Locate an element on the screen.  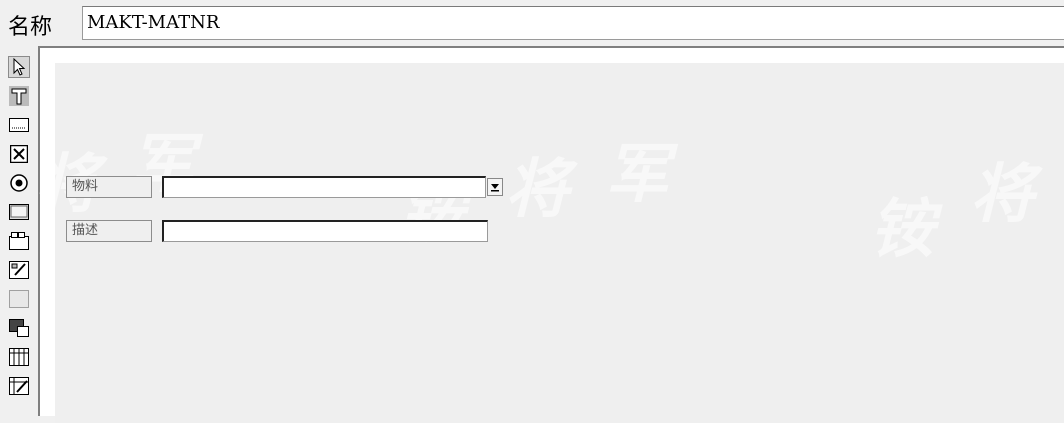
subscreen-tool is located at coordinates (19, 328).